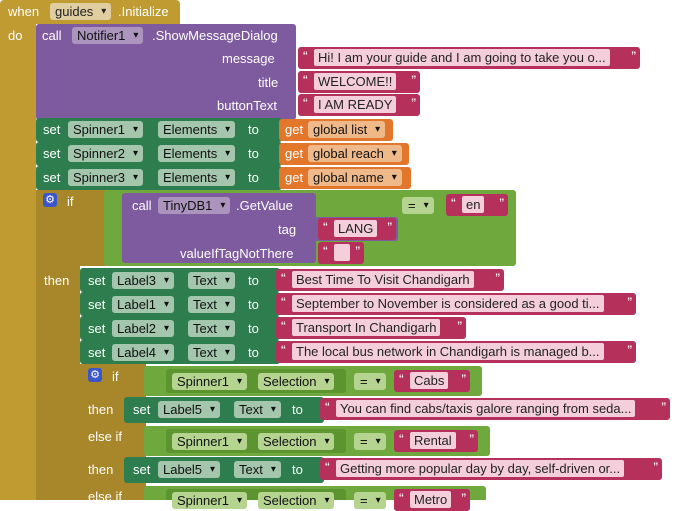  I want to click on label3-text-string: Best Time To Visit Chandigarh, so click(390, 280).